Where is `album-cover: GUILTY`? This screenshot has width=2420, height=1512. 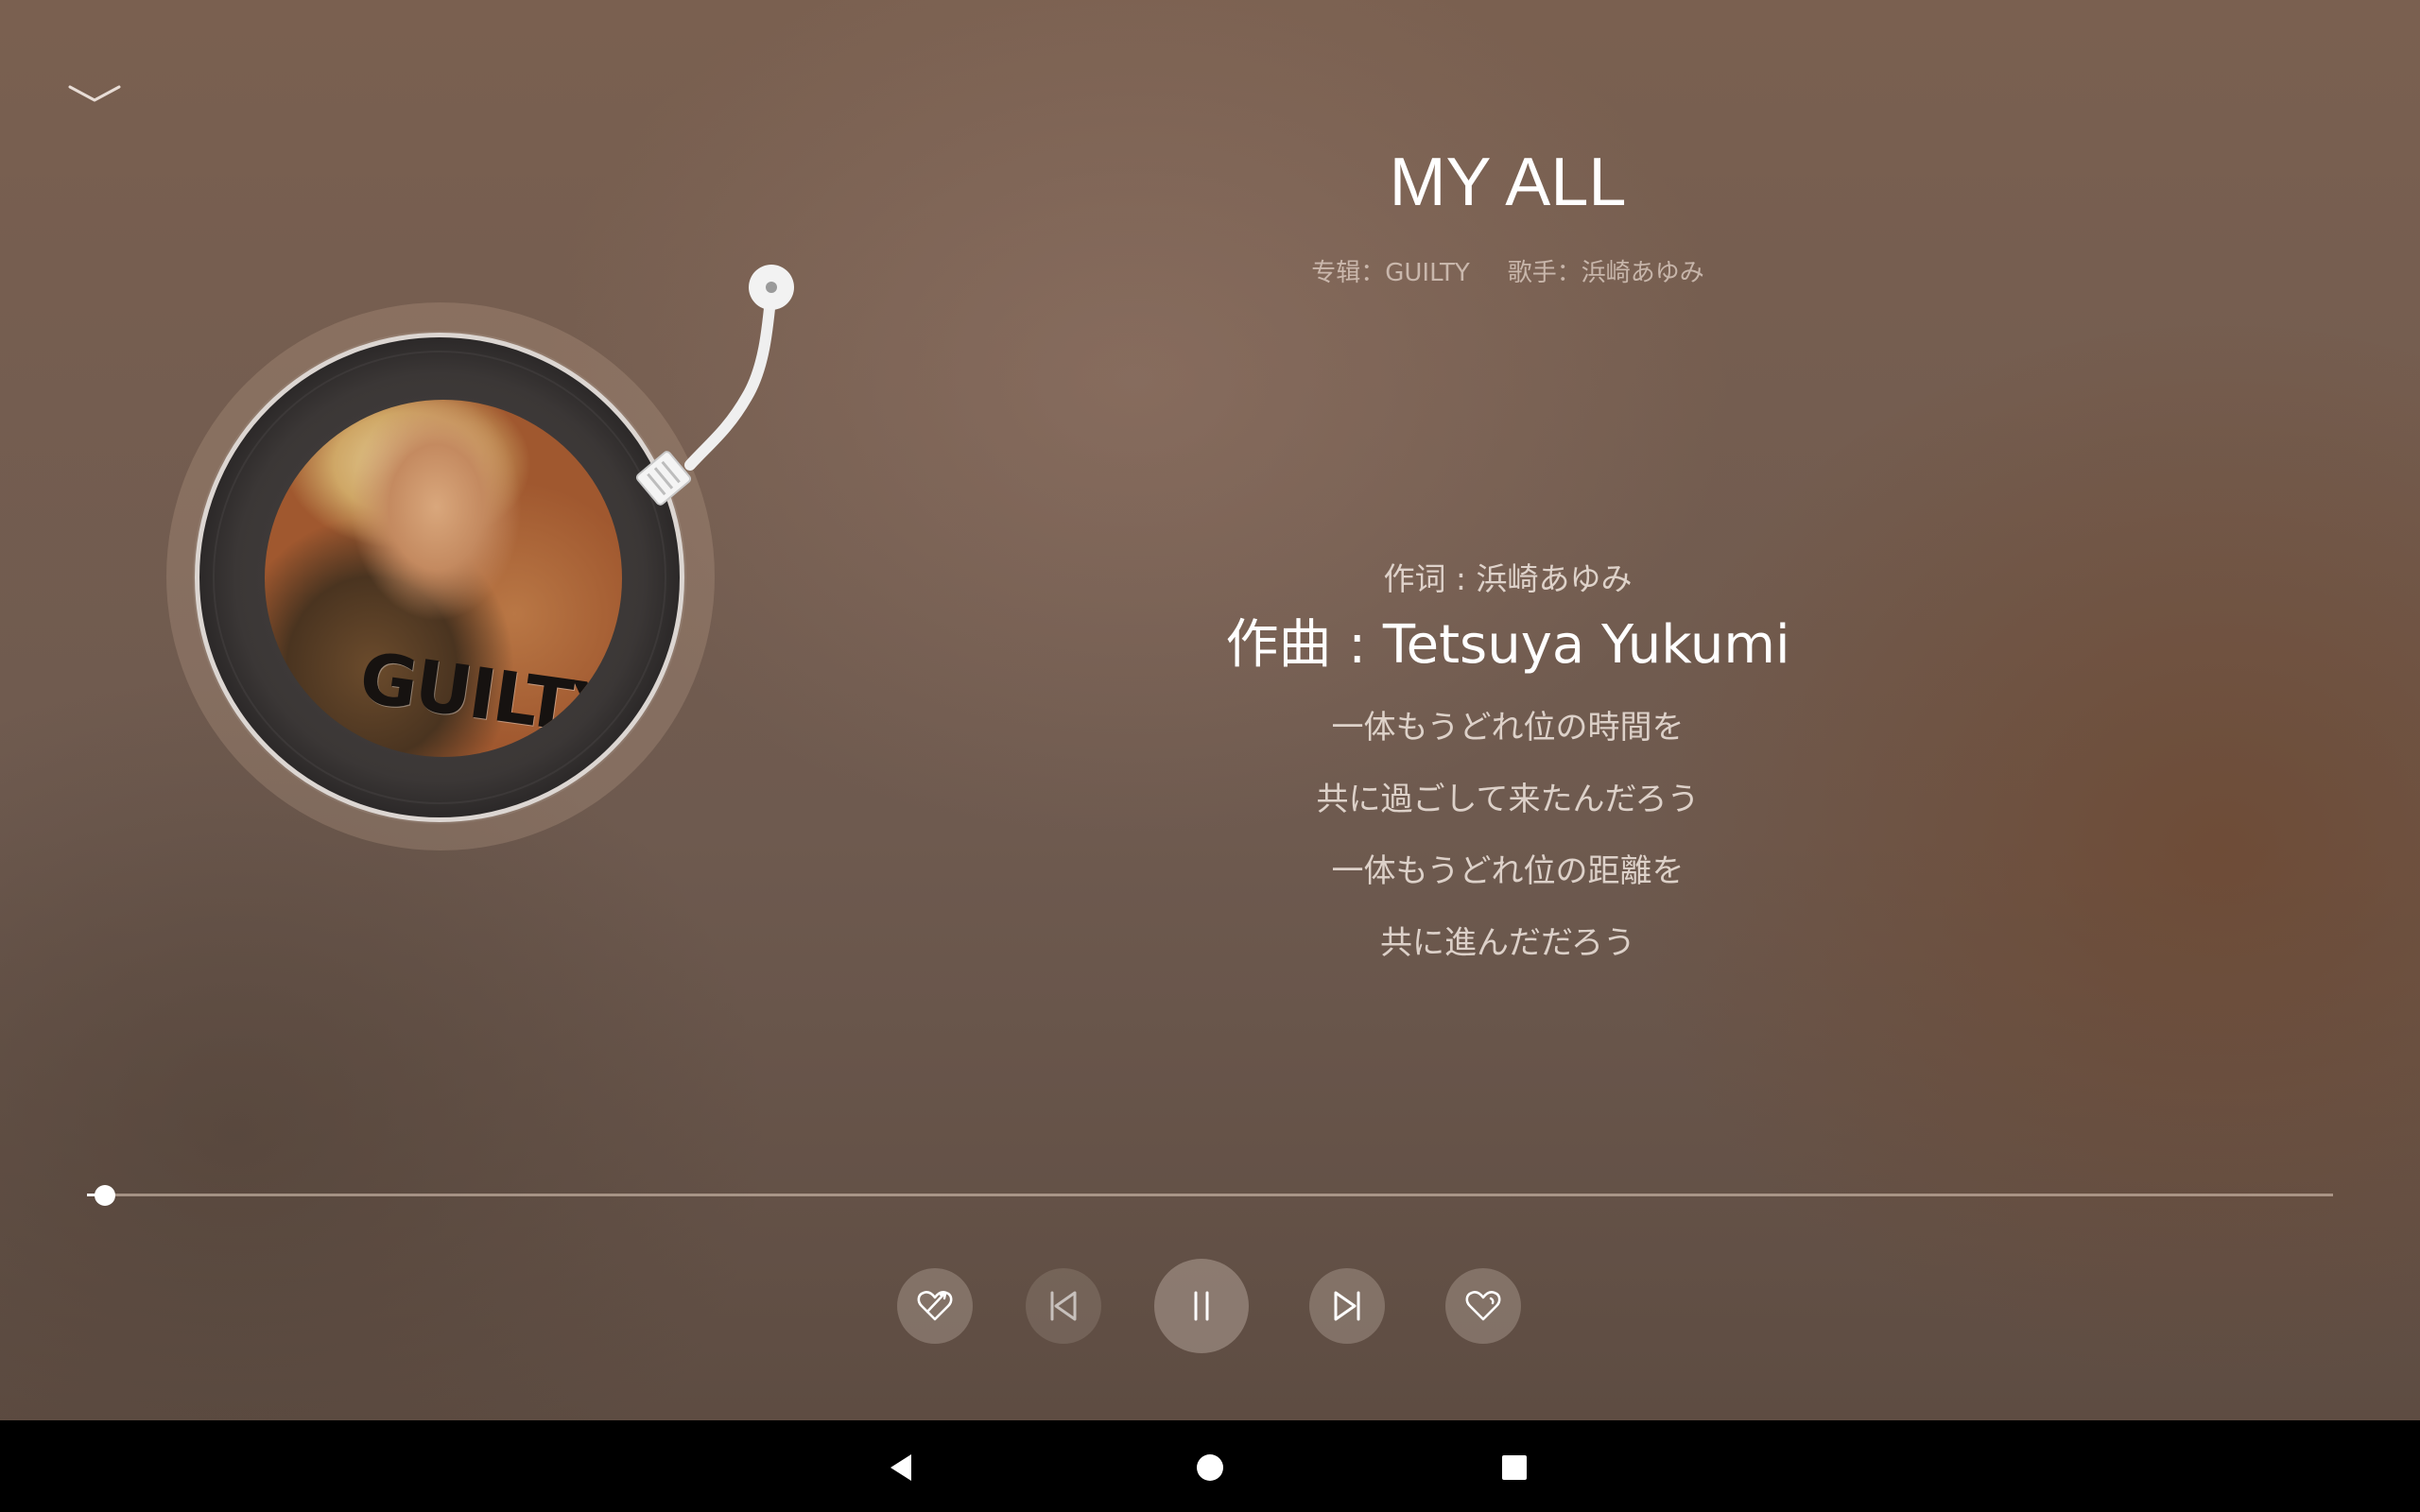
album-cover: GUILTY is located at coordinates (443, 578).